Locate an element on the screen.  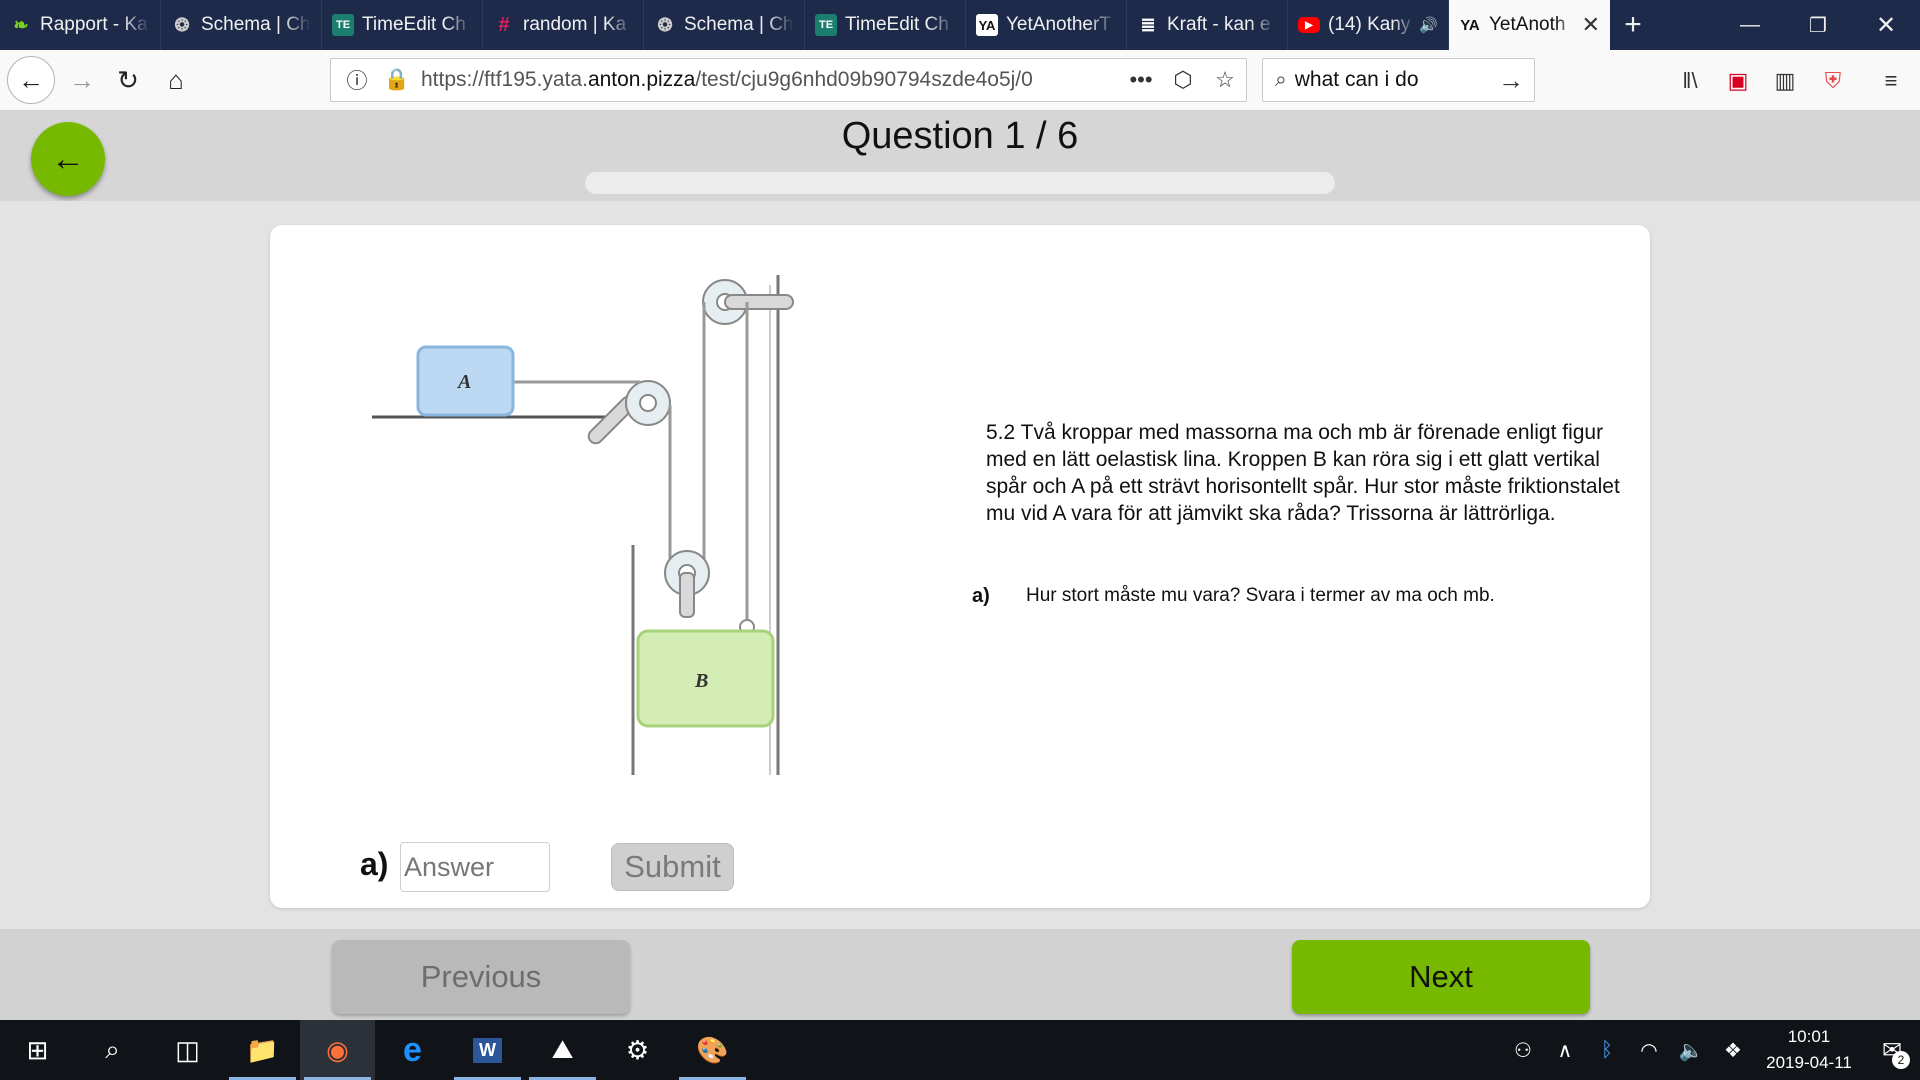
url-prefix: https://ftf195.yata. is located at coordinates (504, 79).